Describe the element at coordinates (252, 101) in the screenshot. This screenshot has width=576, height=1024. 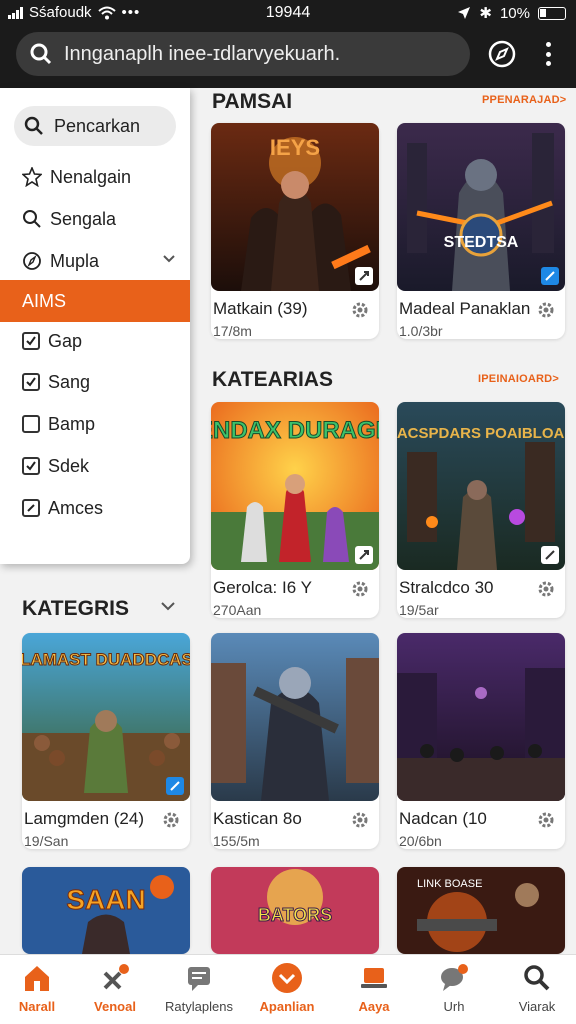
I see `section-title-1: PAMSAI` at that location.